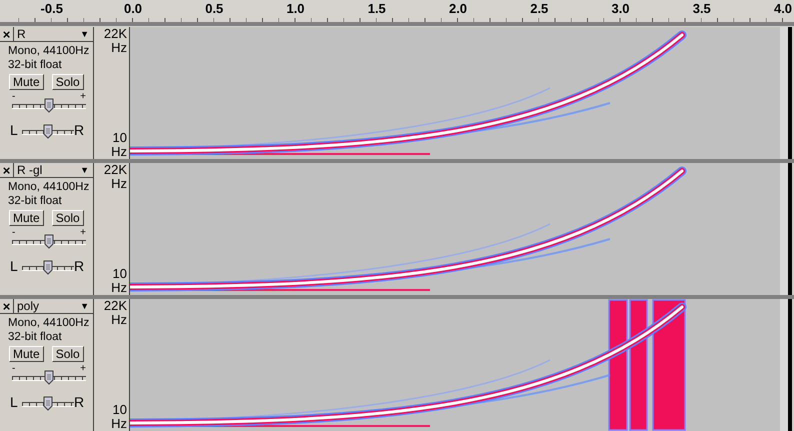  I want to click on ruler-label: 1.0, so click(295, 8).